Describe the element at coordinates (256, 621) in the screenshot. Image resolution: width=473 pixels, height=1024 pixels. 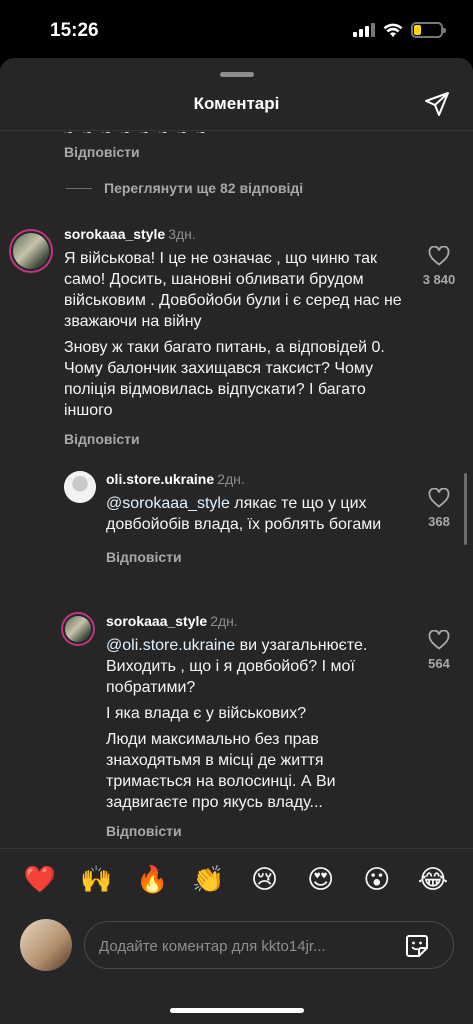
I see `comment-meta: sorokaaa_style 2дн.` at that location.